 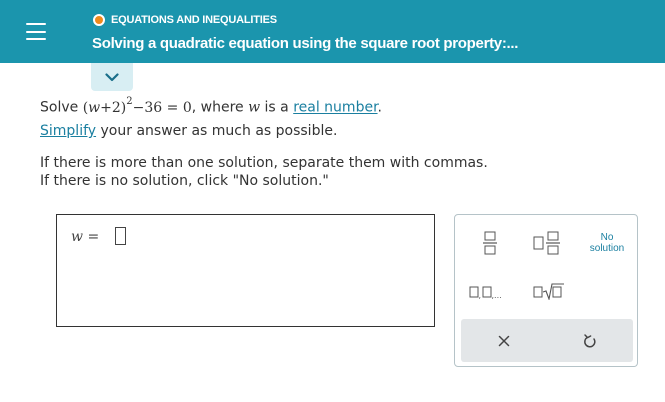 What do you see at coordinates (162, 107) in the screenshot?
I see `equation-rest: −36 = 0` at bounding box center [162, 107].